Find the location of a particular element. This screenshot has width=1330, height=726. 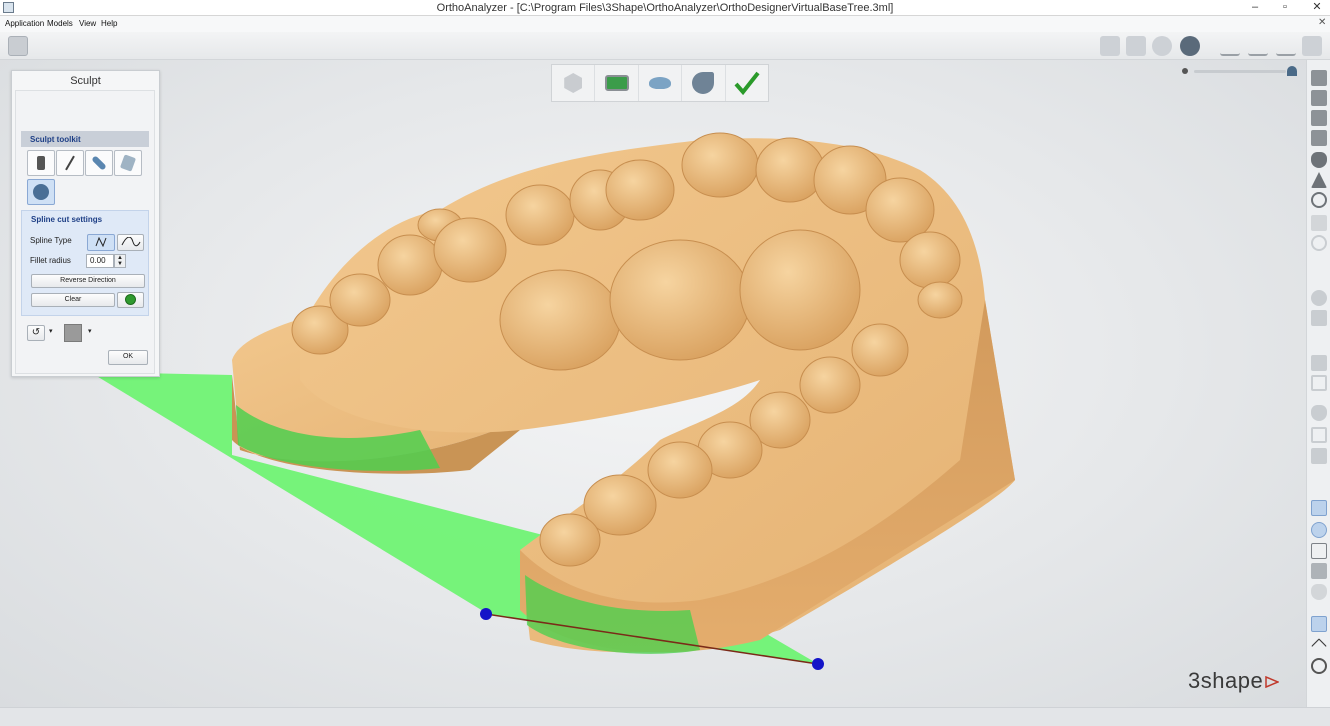

reverse-direction-button: Reverse Direction is located at coordinates (88, 281).